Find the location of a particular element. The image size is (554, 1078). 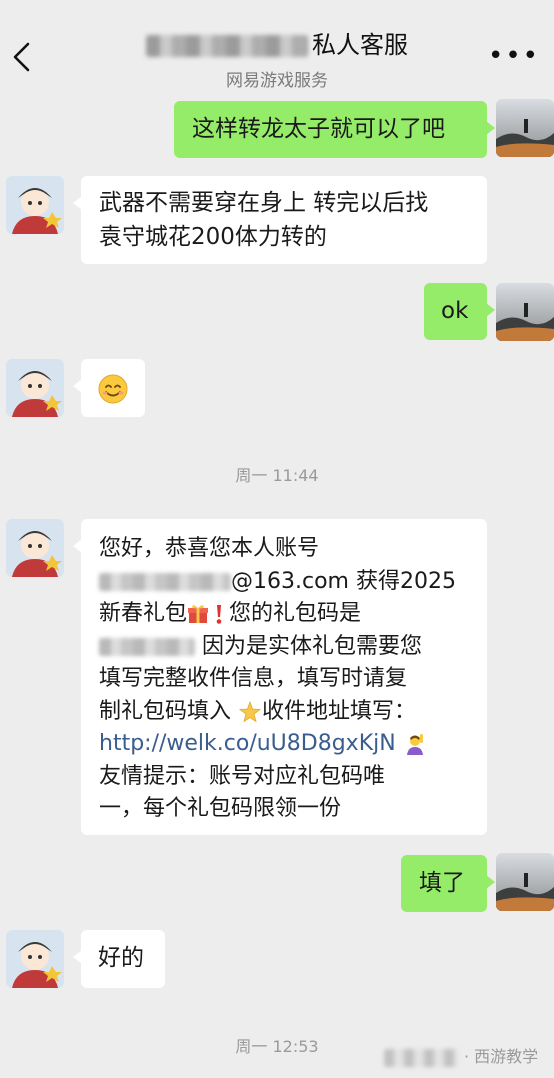

gift-emoji-icon is located at coordinates (198, 614).